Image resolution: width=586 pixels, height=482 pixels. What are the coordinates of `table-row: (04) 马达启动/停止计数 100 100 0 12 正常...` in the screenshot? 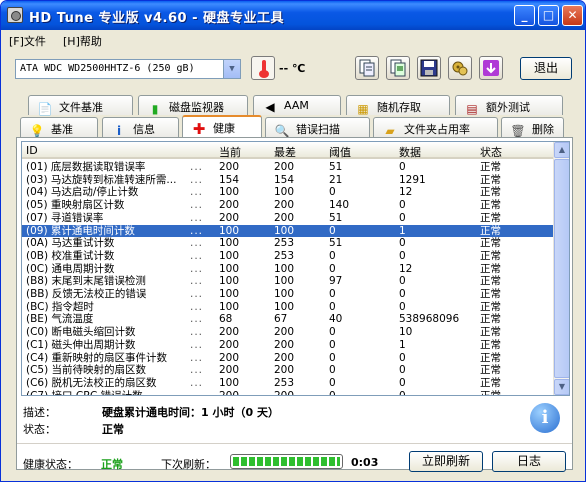 It's located at (288, 192).